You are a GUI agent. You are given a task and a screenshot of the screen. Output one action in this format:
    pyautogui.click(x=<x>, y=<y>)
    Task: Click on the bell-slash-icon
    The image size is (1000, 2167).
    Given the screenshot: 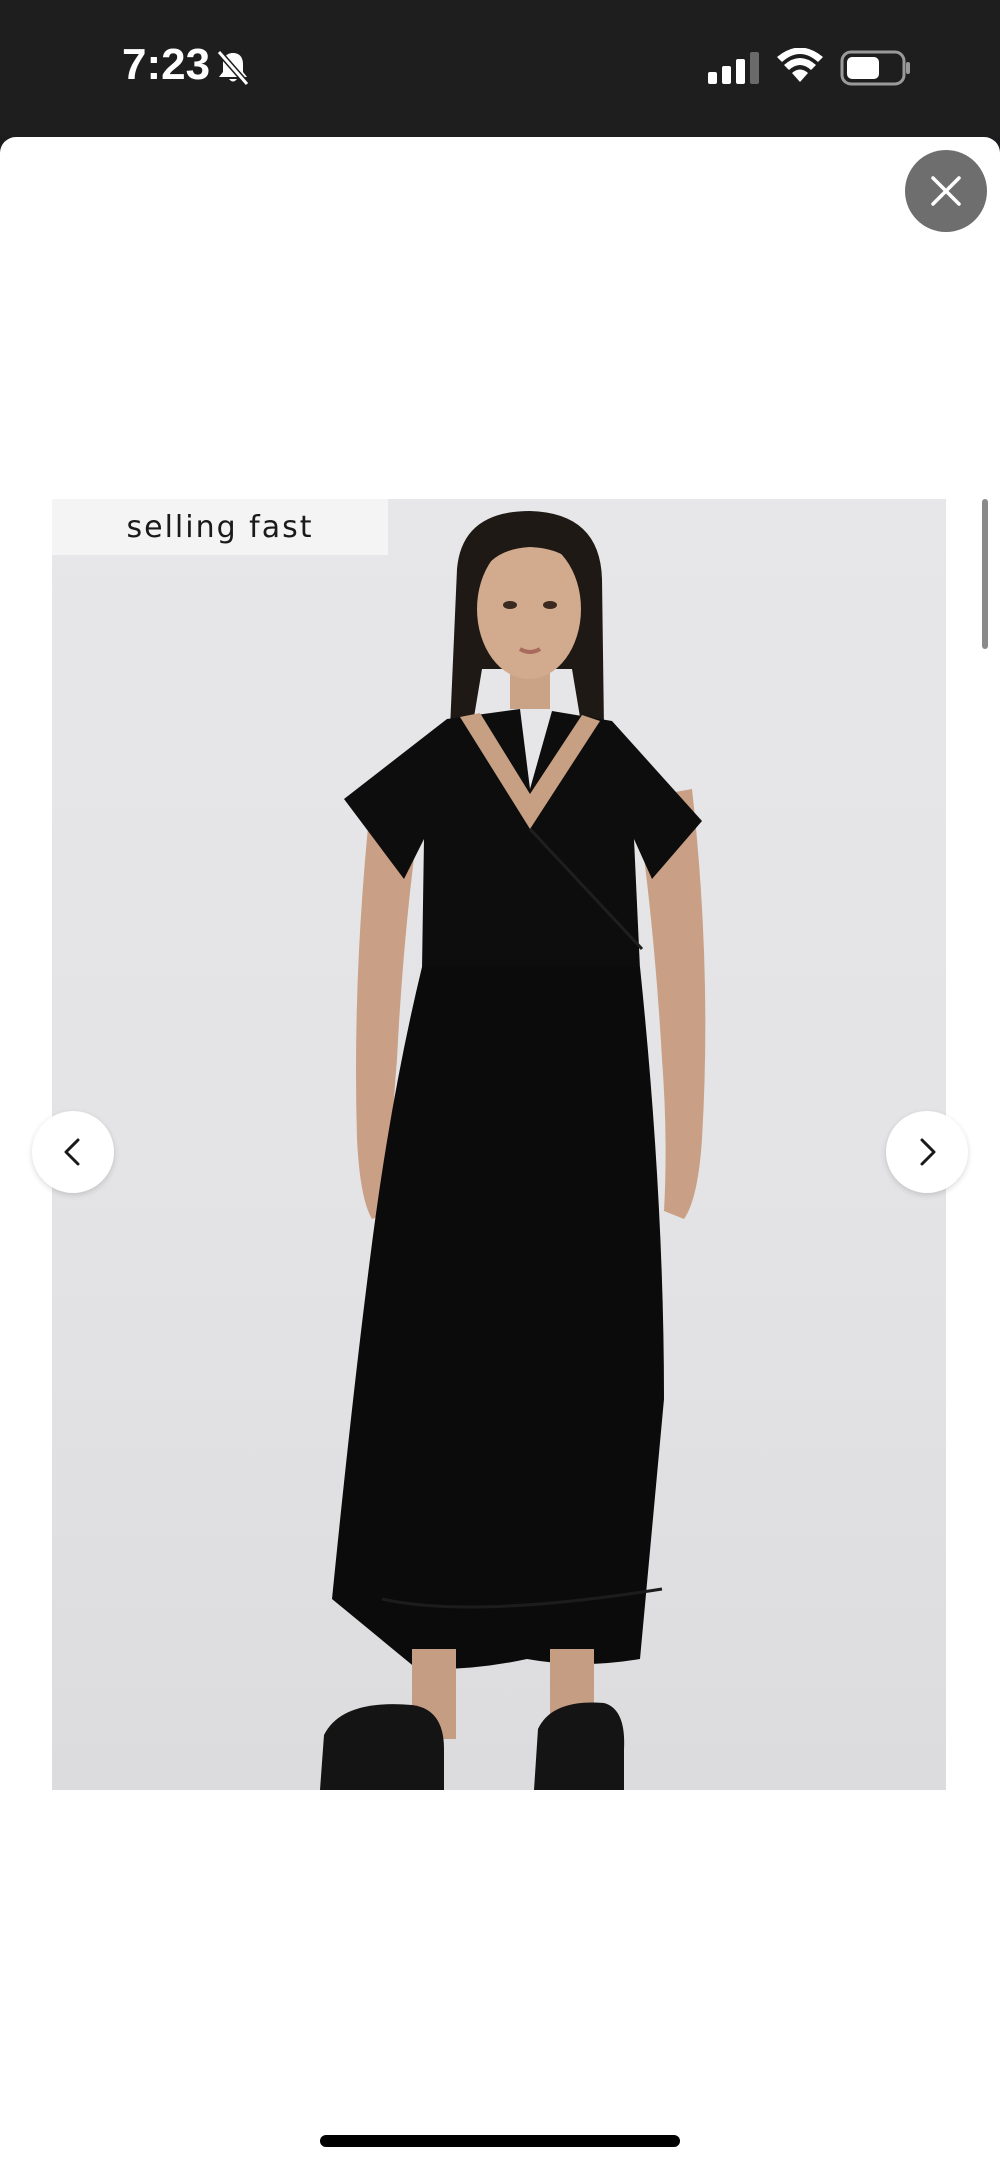 What is the action you would take?
    pyautogui.click(x=233, y=68)
    